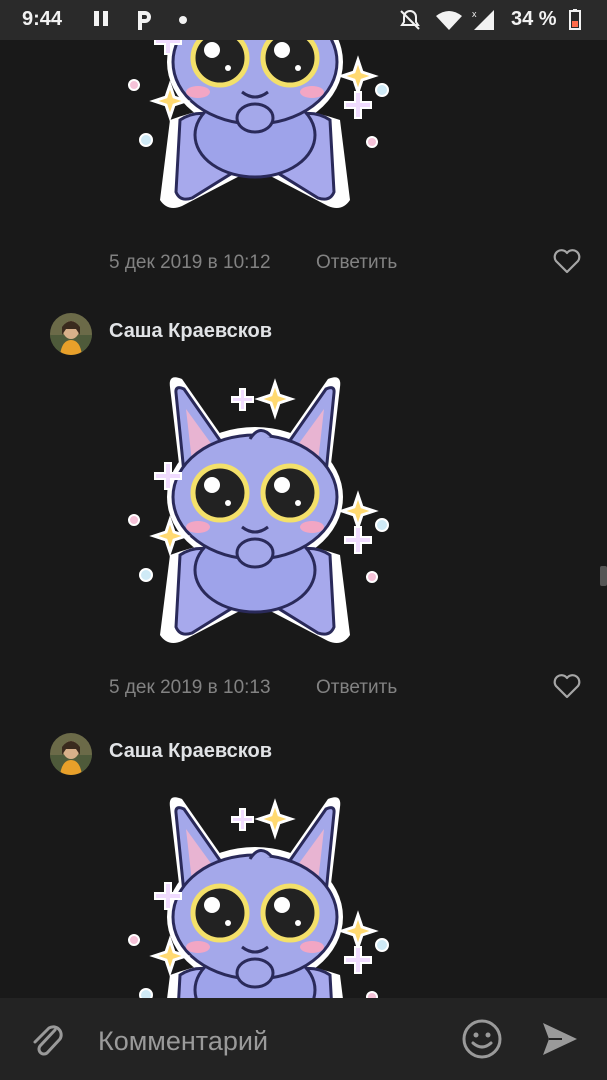 This screenshot has width=607, height=1080. I want to click on comment-input, so click(268, 1041).